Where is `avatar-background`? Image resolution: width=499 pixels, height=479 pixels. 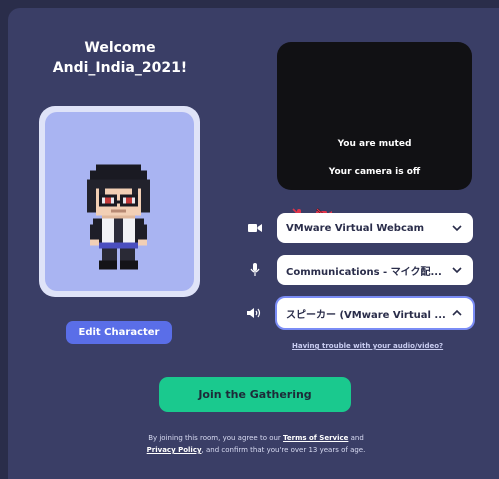
avatar-background is located at coordinates (119, 201).